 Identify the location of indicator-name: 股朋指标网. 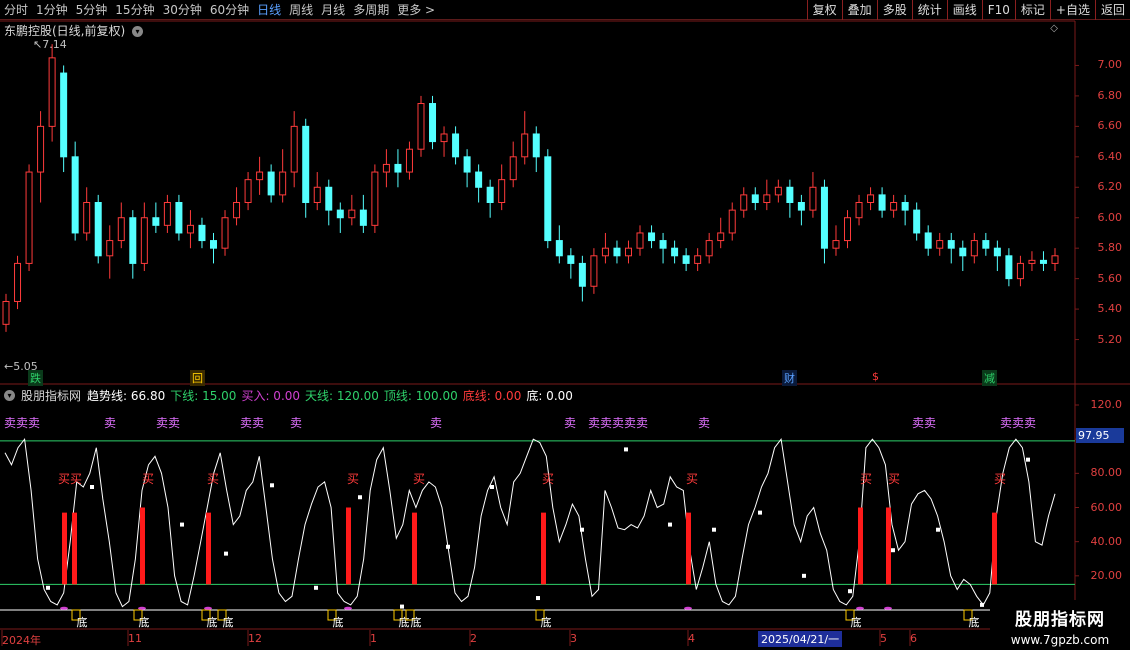
(51, 396).